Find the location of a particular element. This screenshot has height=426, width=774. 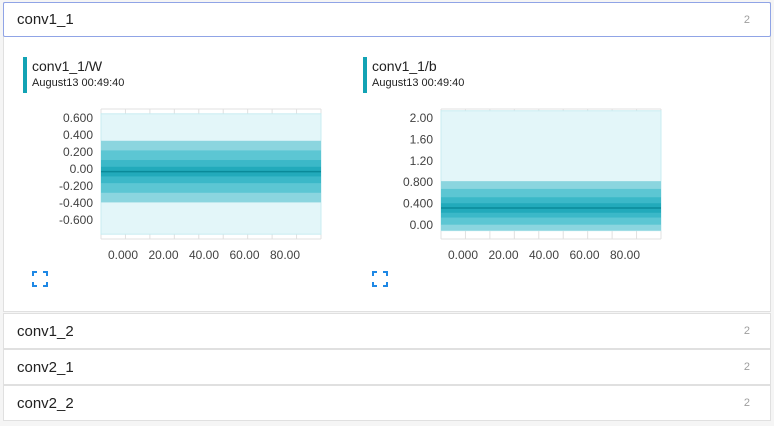

group-name: conv2_2 is located at coordinates (45, 403).